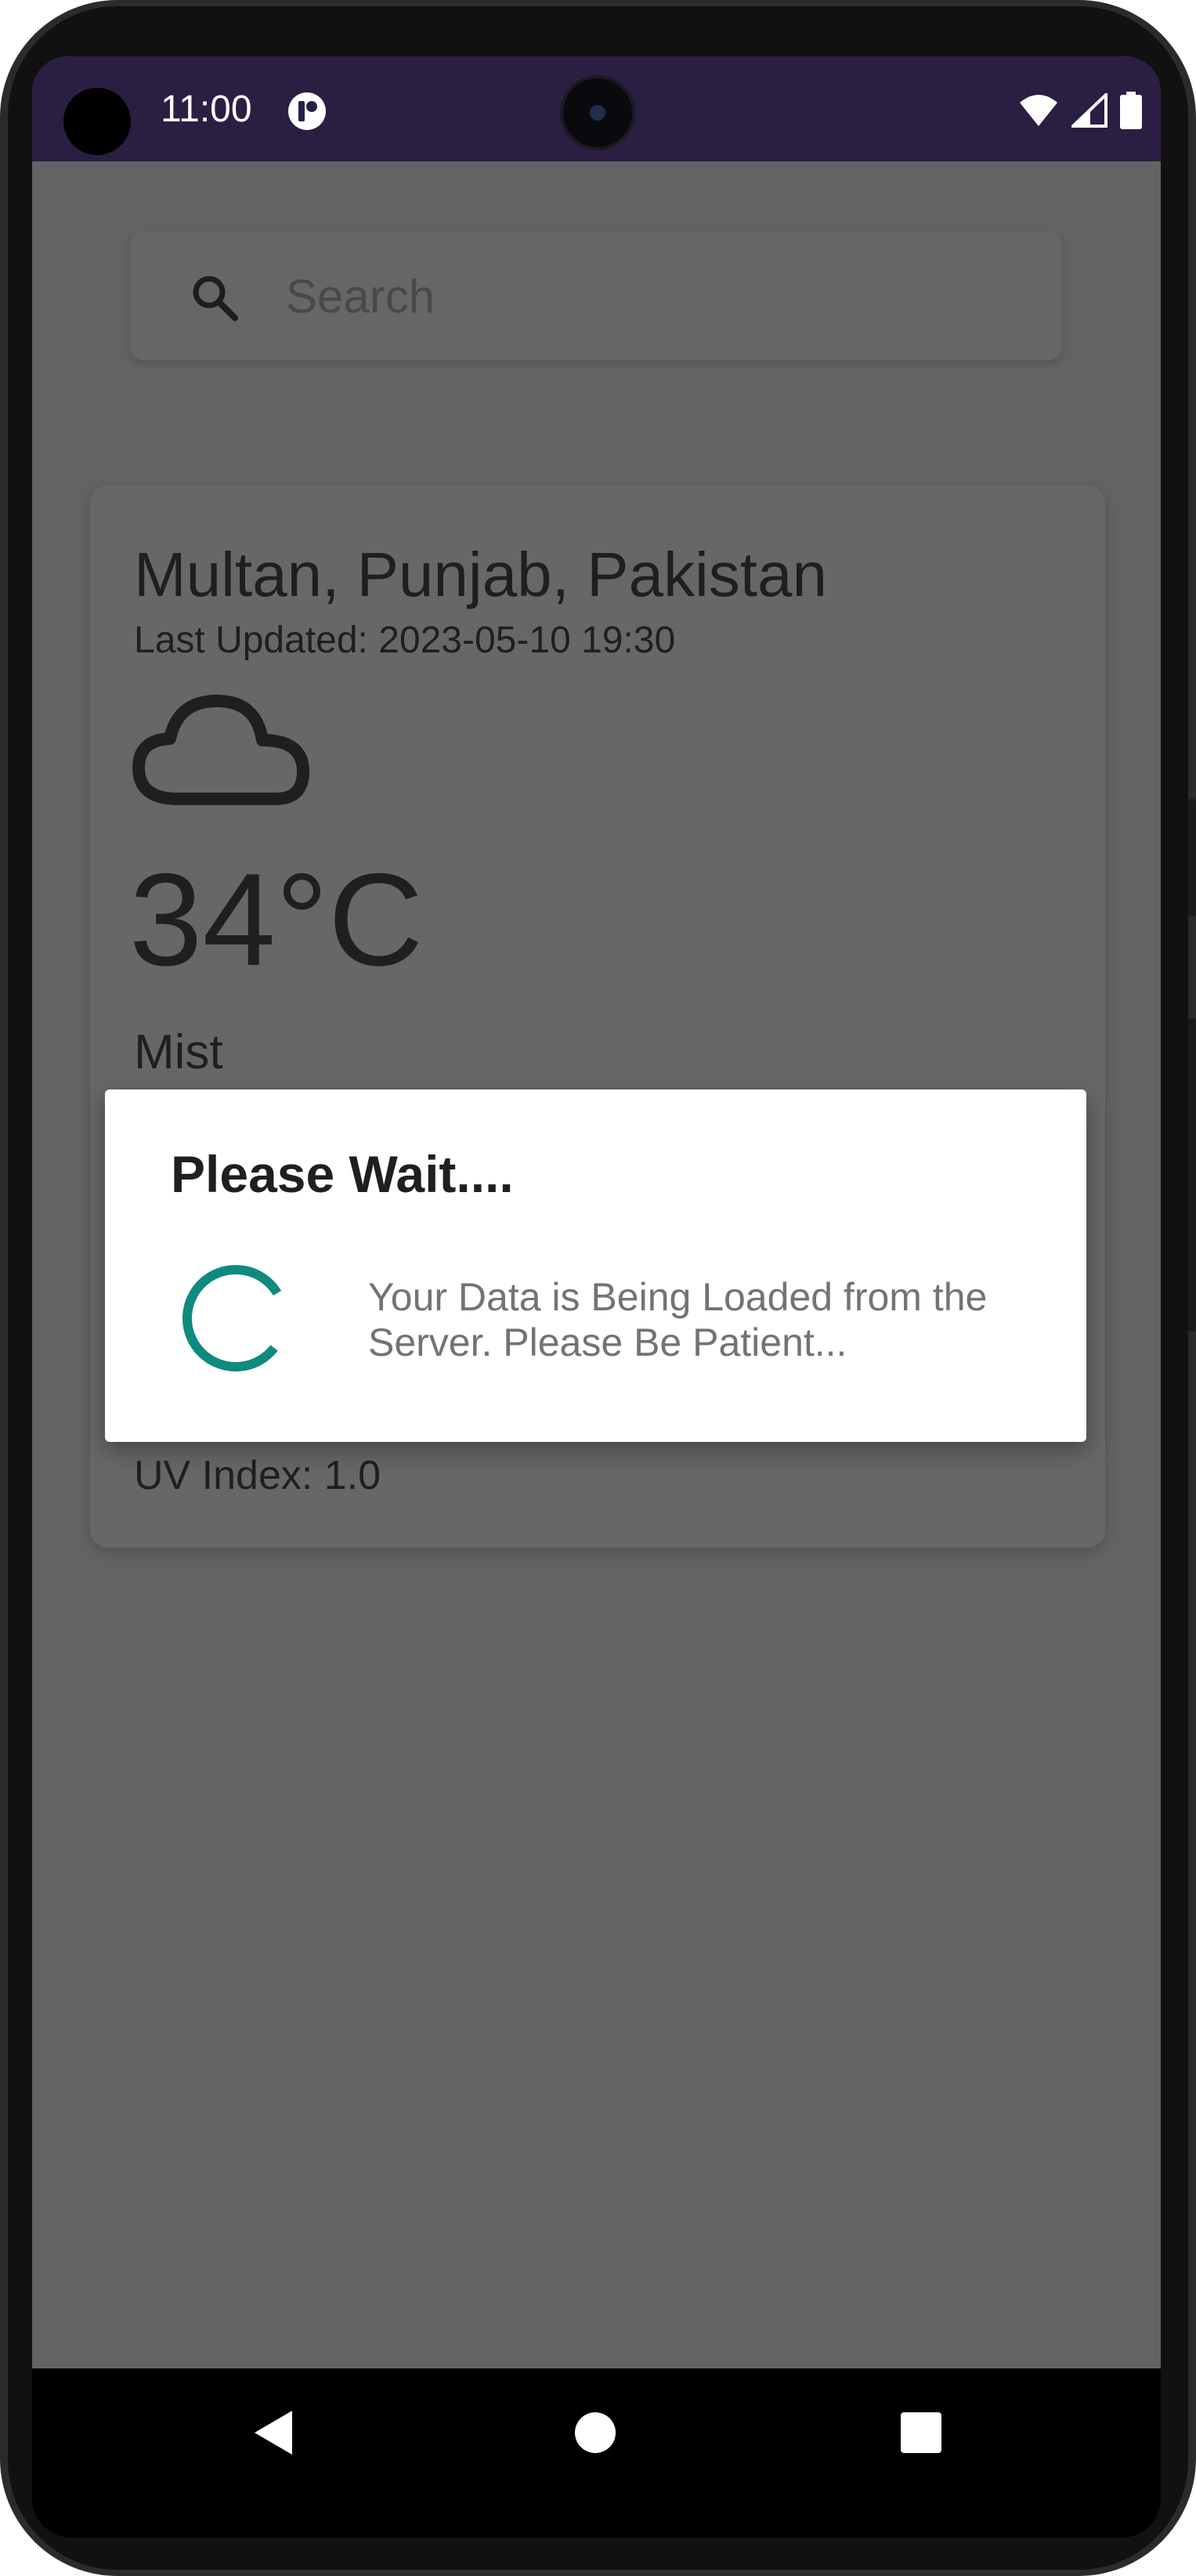 This screenshot has height=2576, width=1196. I want to click on search-bar, so click(596, 296).